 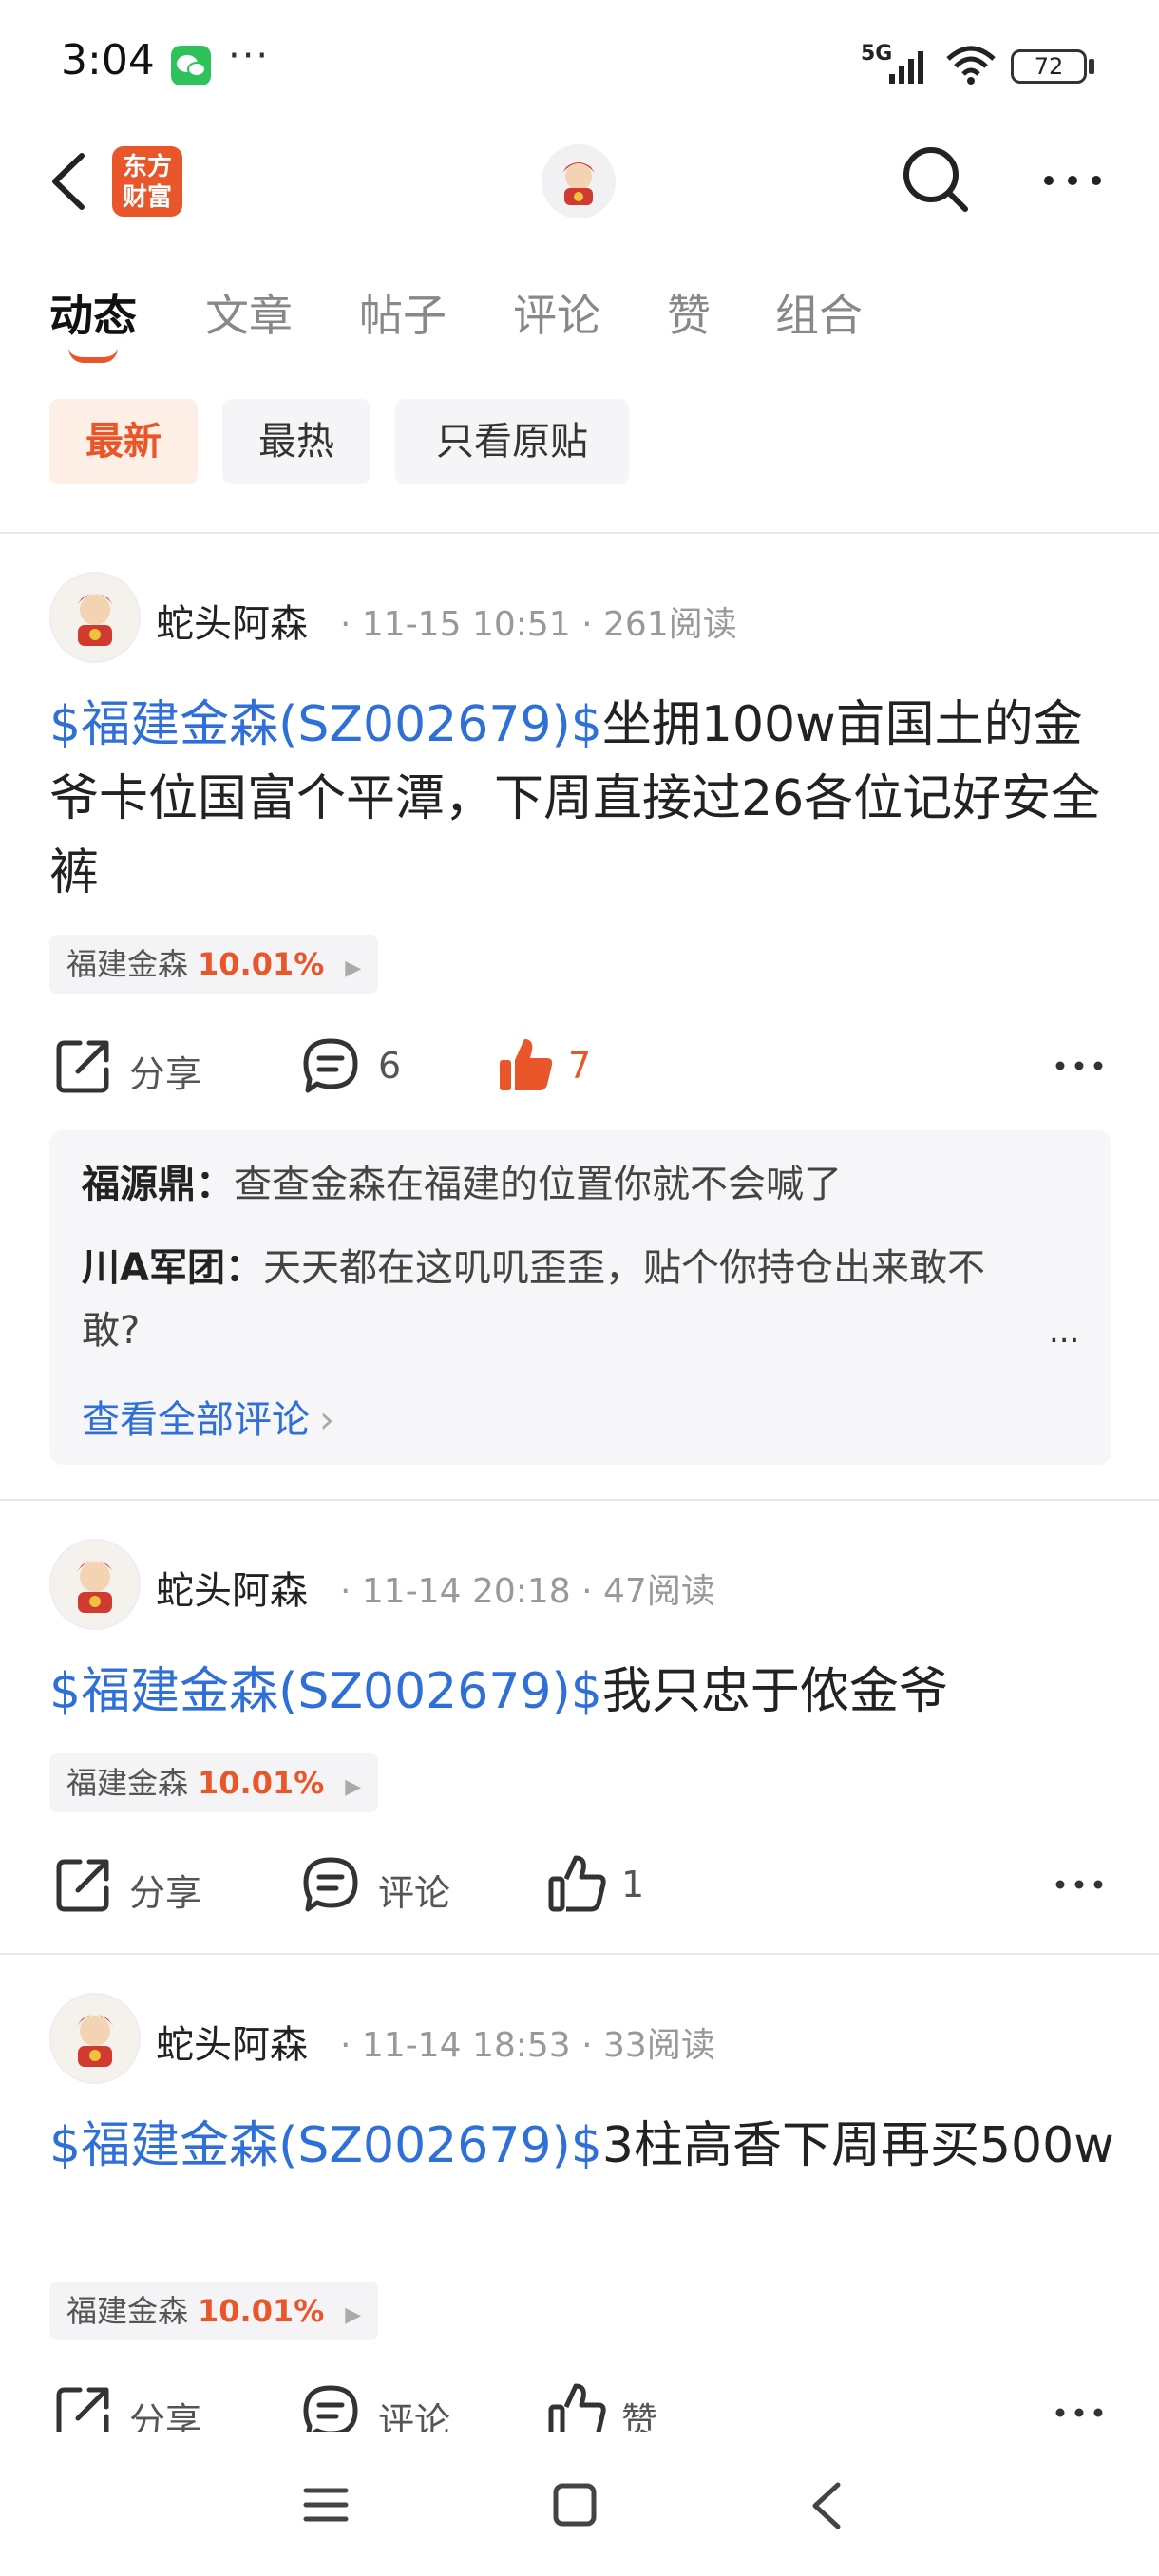 I want to click on comment-user: 川A军团：, so click(x=172, y=1268).